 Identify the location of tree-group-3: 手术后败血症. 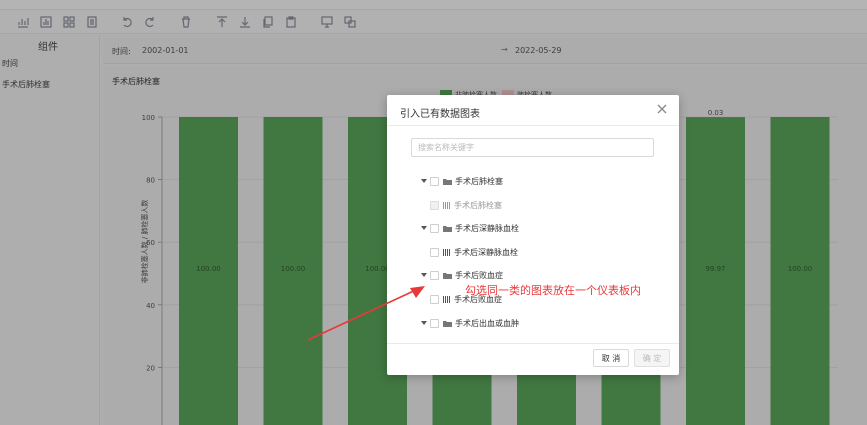
(462, 275).